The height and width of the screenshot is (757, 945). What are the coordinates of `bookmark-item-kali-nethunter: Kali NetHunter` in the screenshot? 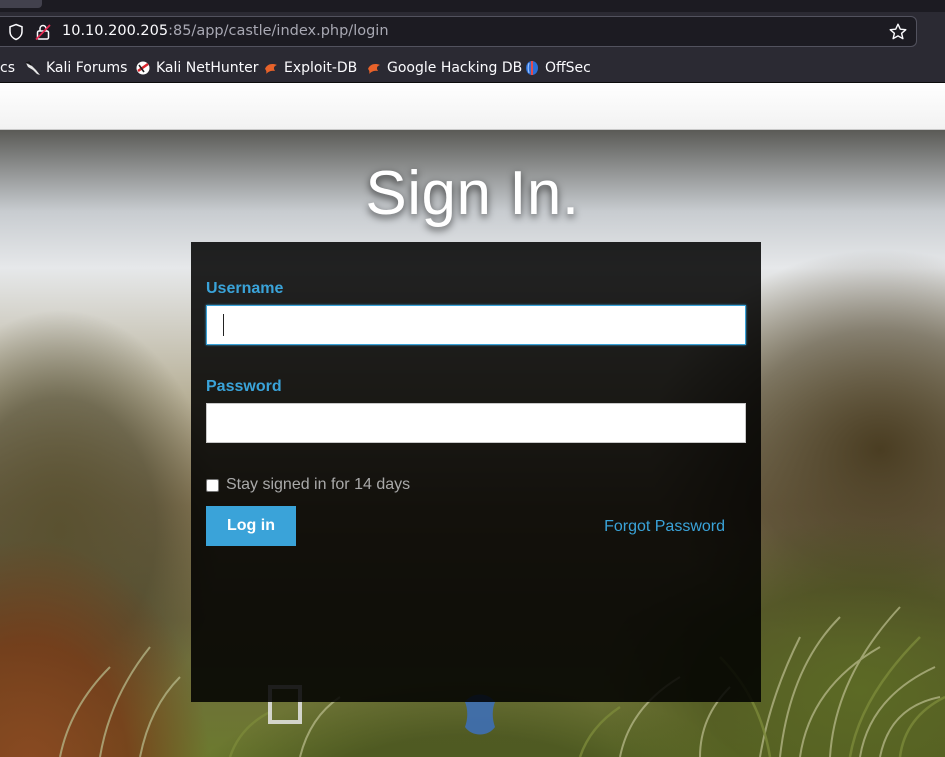 It's located at (196, 68).